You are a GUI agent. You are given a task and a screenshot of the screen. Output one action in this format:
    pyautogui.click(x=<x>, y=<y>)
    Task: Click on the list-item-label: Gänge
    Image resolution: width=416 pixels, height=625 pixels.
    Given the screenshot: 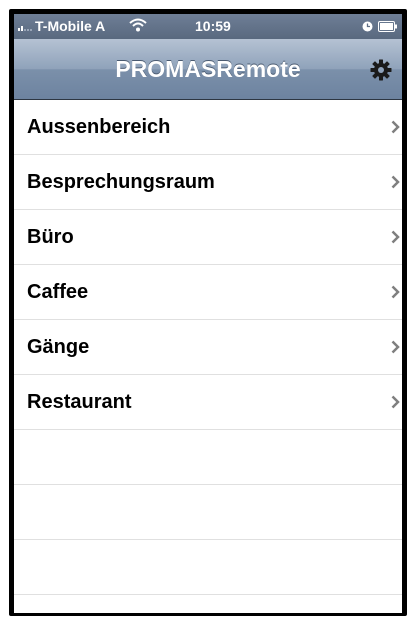 What is the action you would take?
    pyautogui.click(x=58, y=347)
    